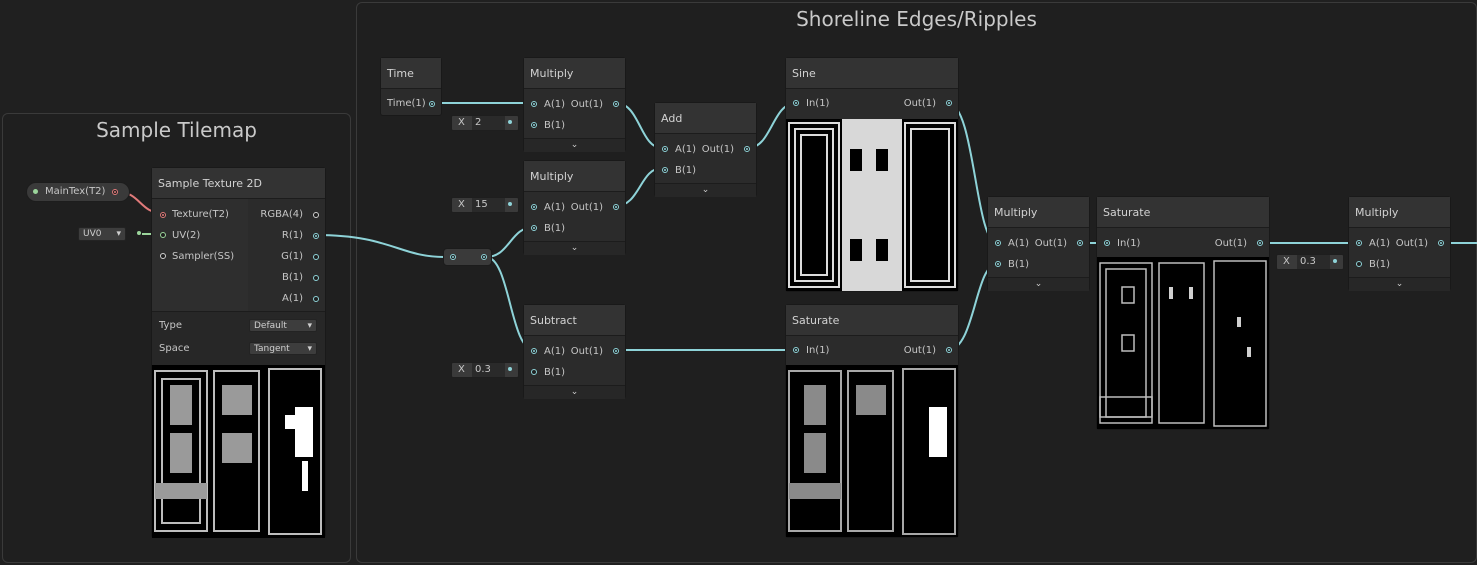  Describe the element at coordinates (163, 215) in the screenshot. I see `texture-input-port` at that location.